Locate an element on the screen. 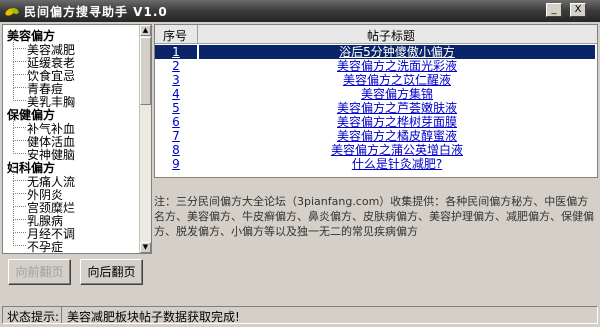 This screenshot has width=600, height=327. table-row: 5 美容偏方之芦荟嫩肤液 is located at coordinates (376, 108).